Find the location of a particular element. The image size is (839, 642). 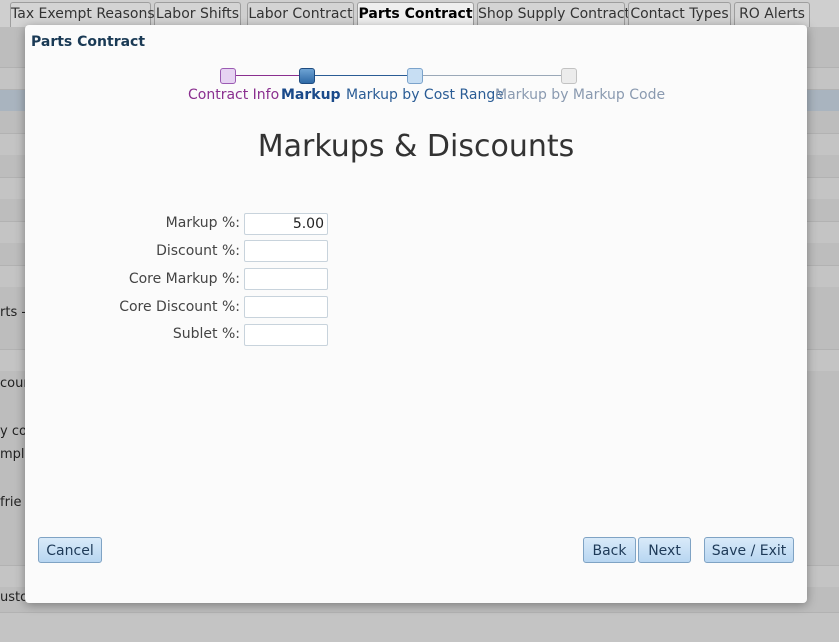

core-markup-percent-input is located at coordinates (286, 279).